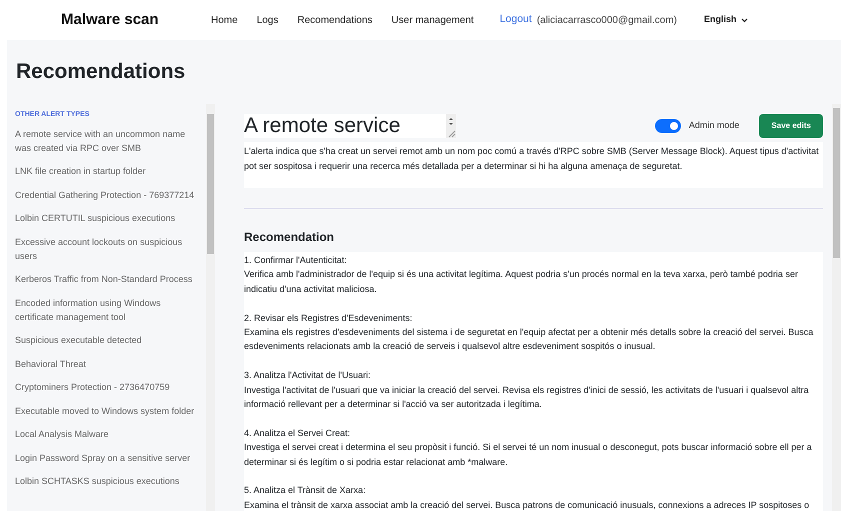 This screenshot has height=511, width=841. I want to click on sidebar-item: Credential Gathering Protection - 769377214, so click(106, 195).